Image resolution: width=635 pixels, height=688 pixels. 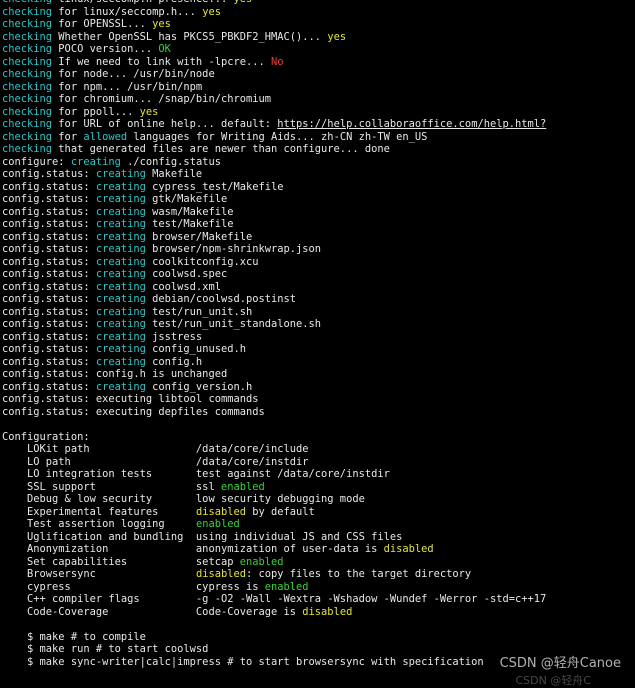 I want to click on terminal-line: Test assertion logging enabled, so click(x=318, y=524).